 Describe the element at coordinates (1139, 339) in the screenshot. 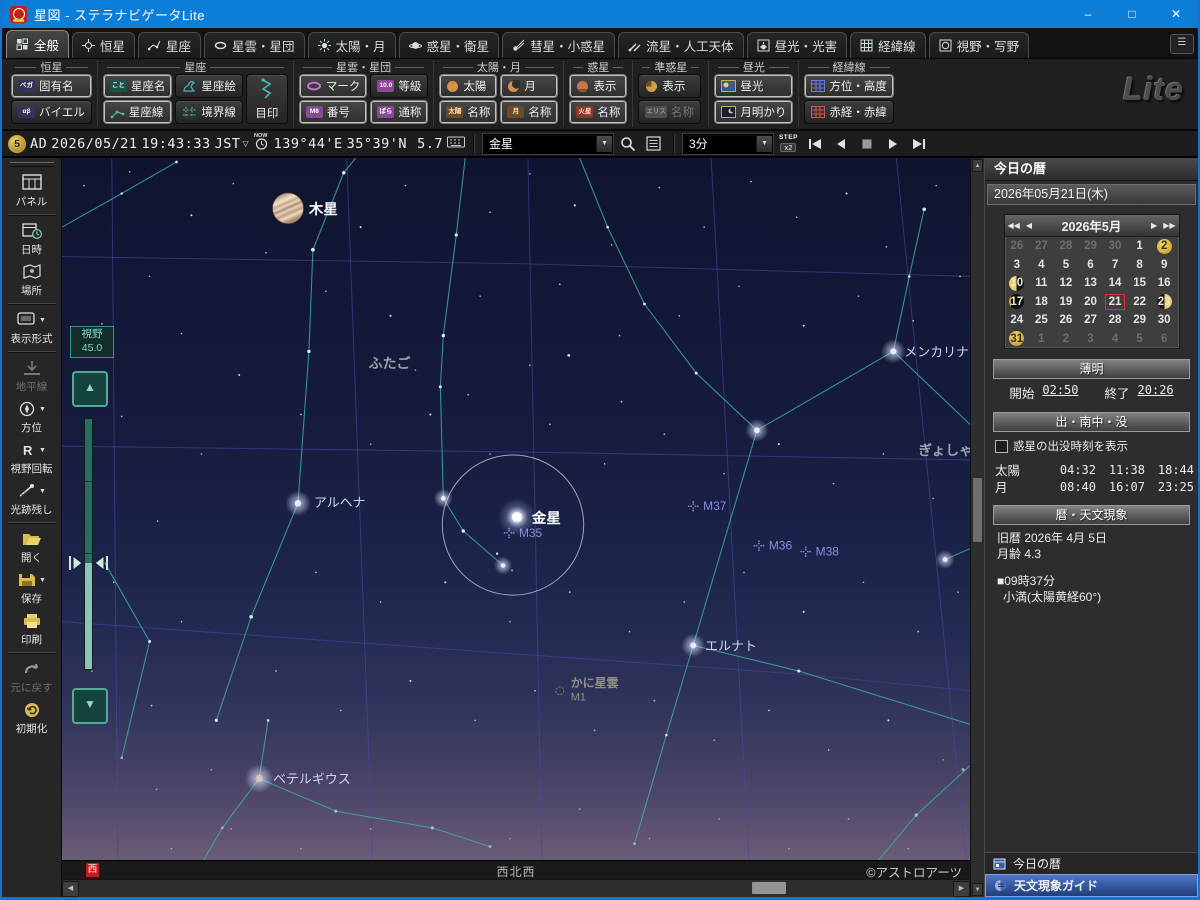

I see `calendar-day: 5` at that location.